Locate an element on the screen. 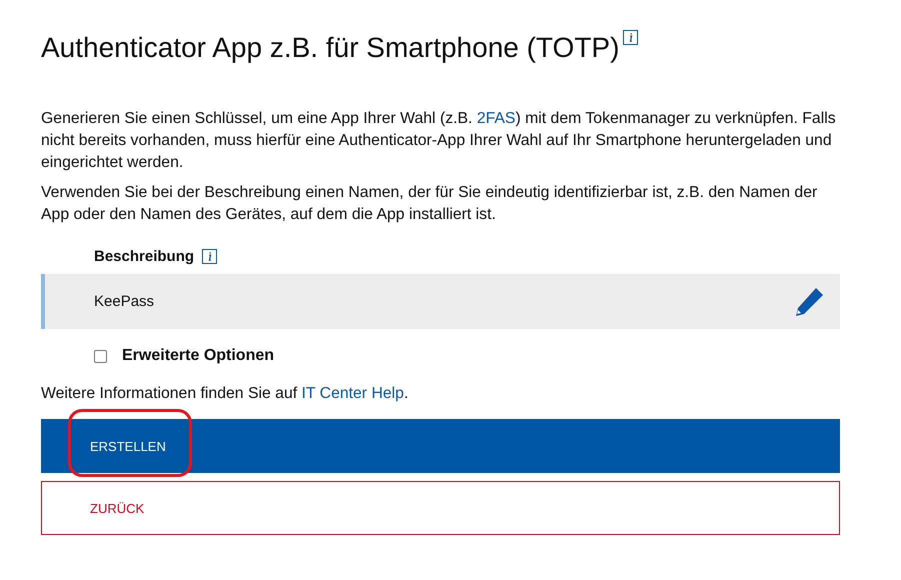 This screenshot has width=901, height=580. checkbox is located at coordinates (100, 356).